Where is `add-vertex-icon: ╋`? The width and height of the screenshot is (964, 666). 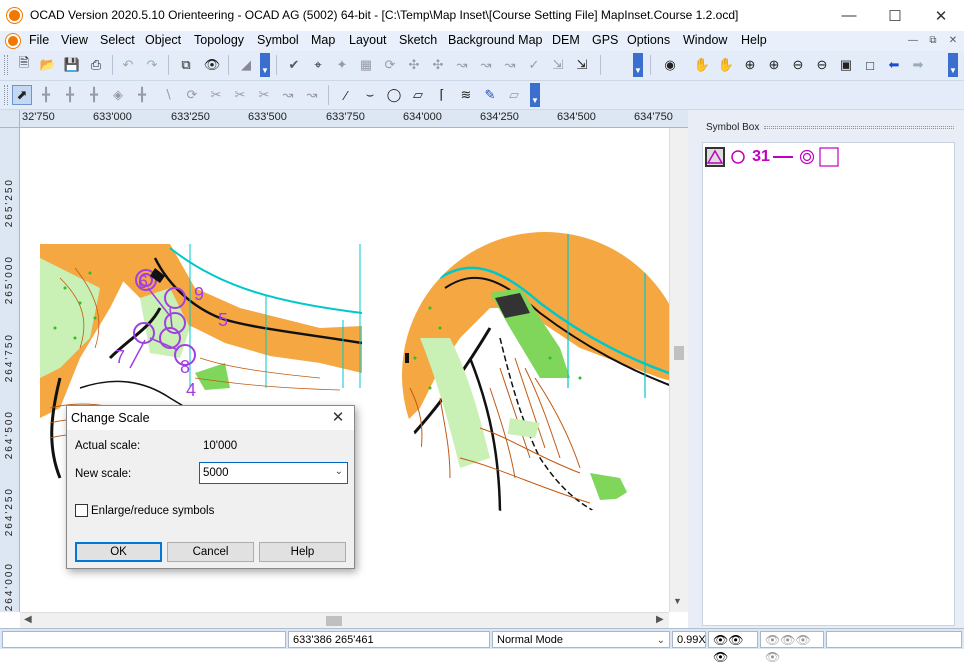
add-vertex-icon: ╋ is located at coordinates (70, 95).